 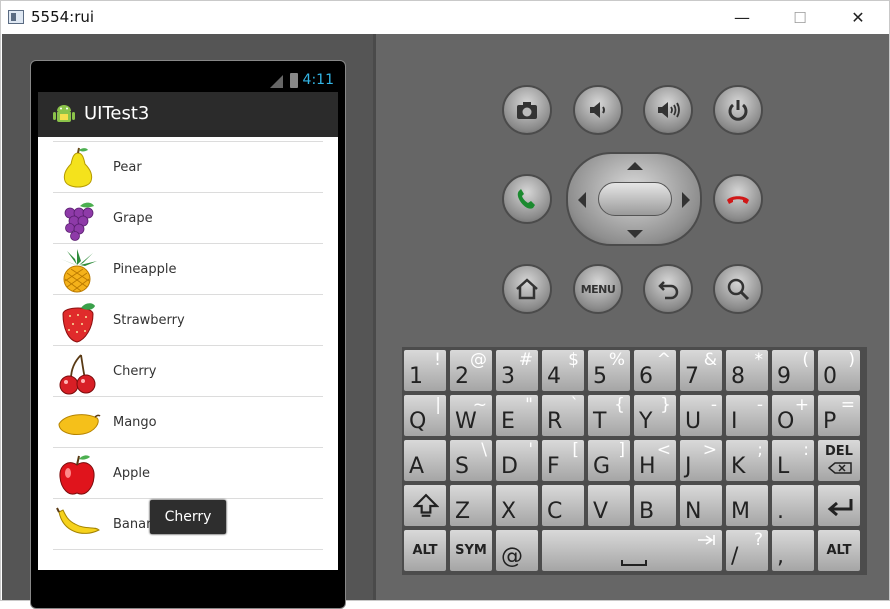 What do you see at coordinates (517, 460) in the screenshot?
I see `key-d: D '` at bounding box center [517, 460].